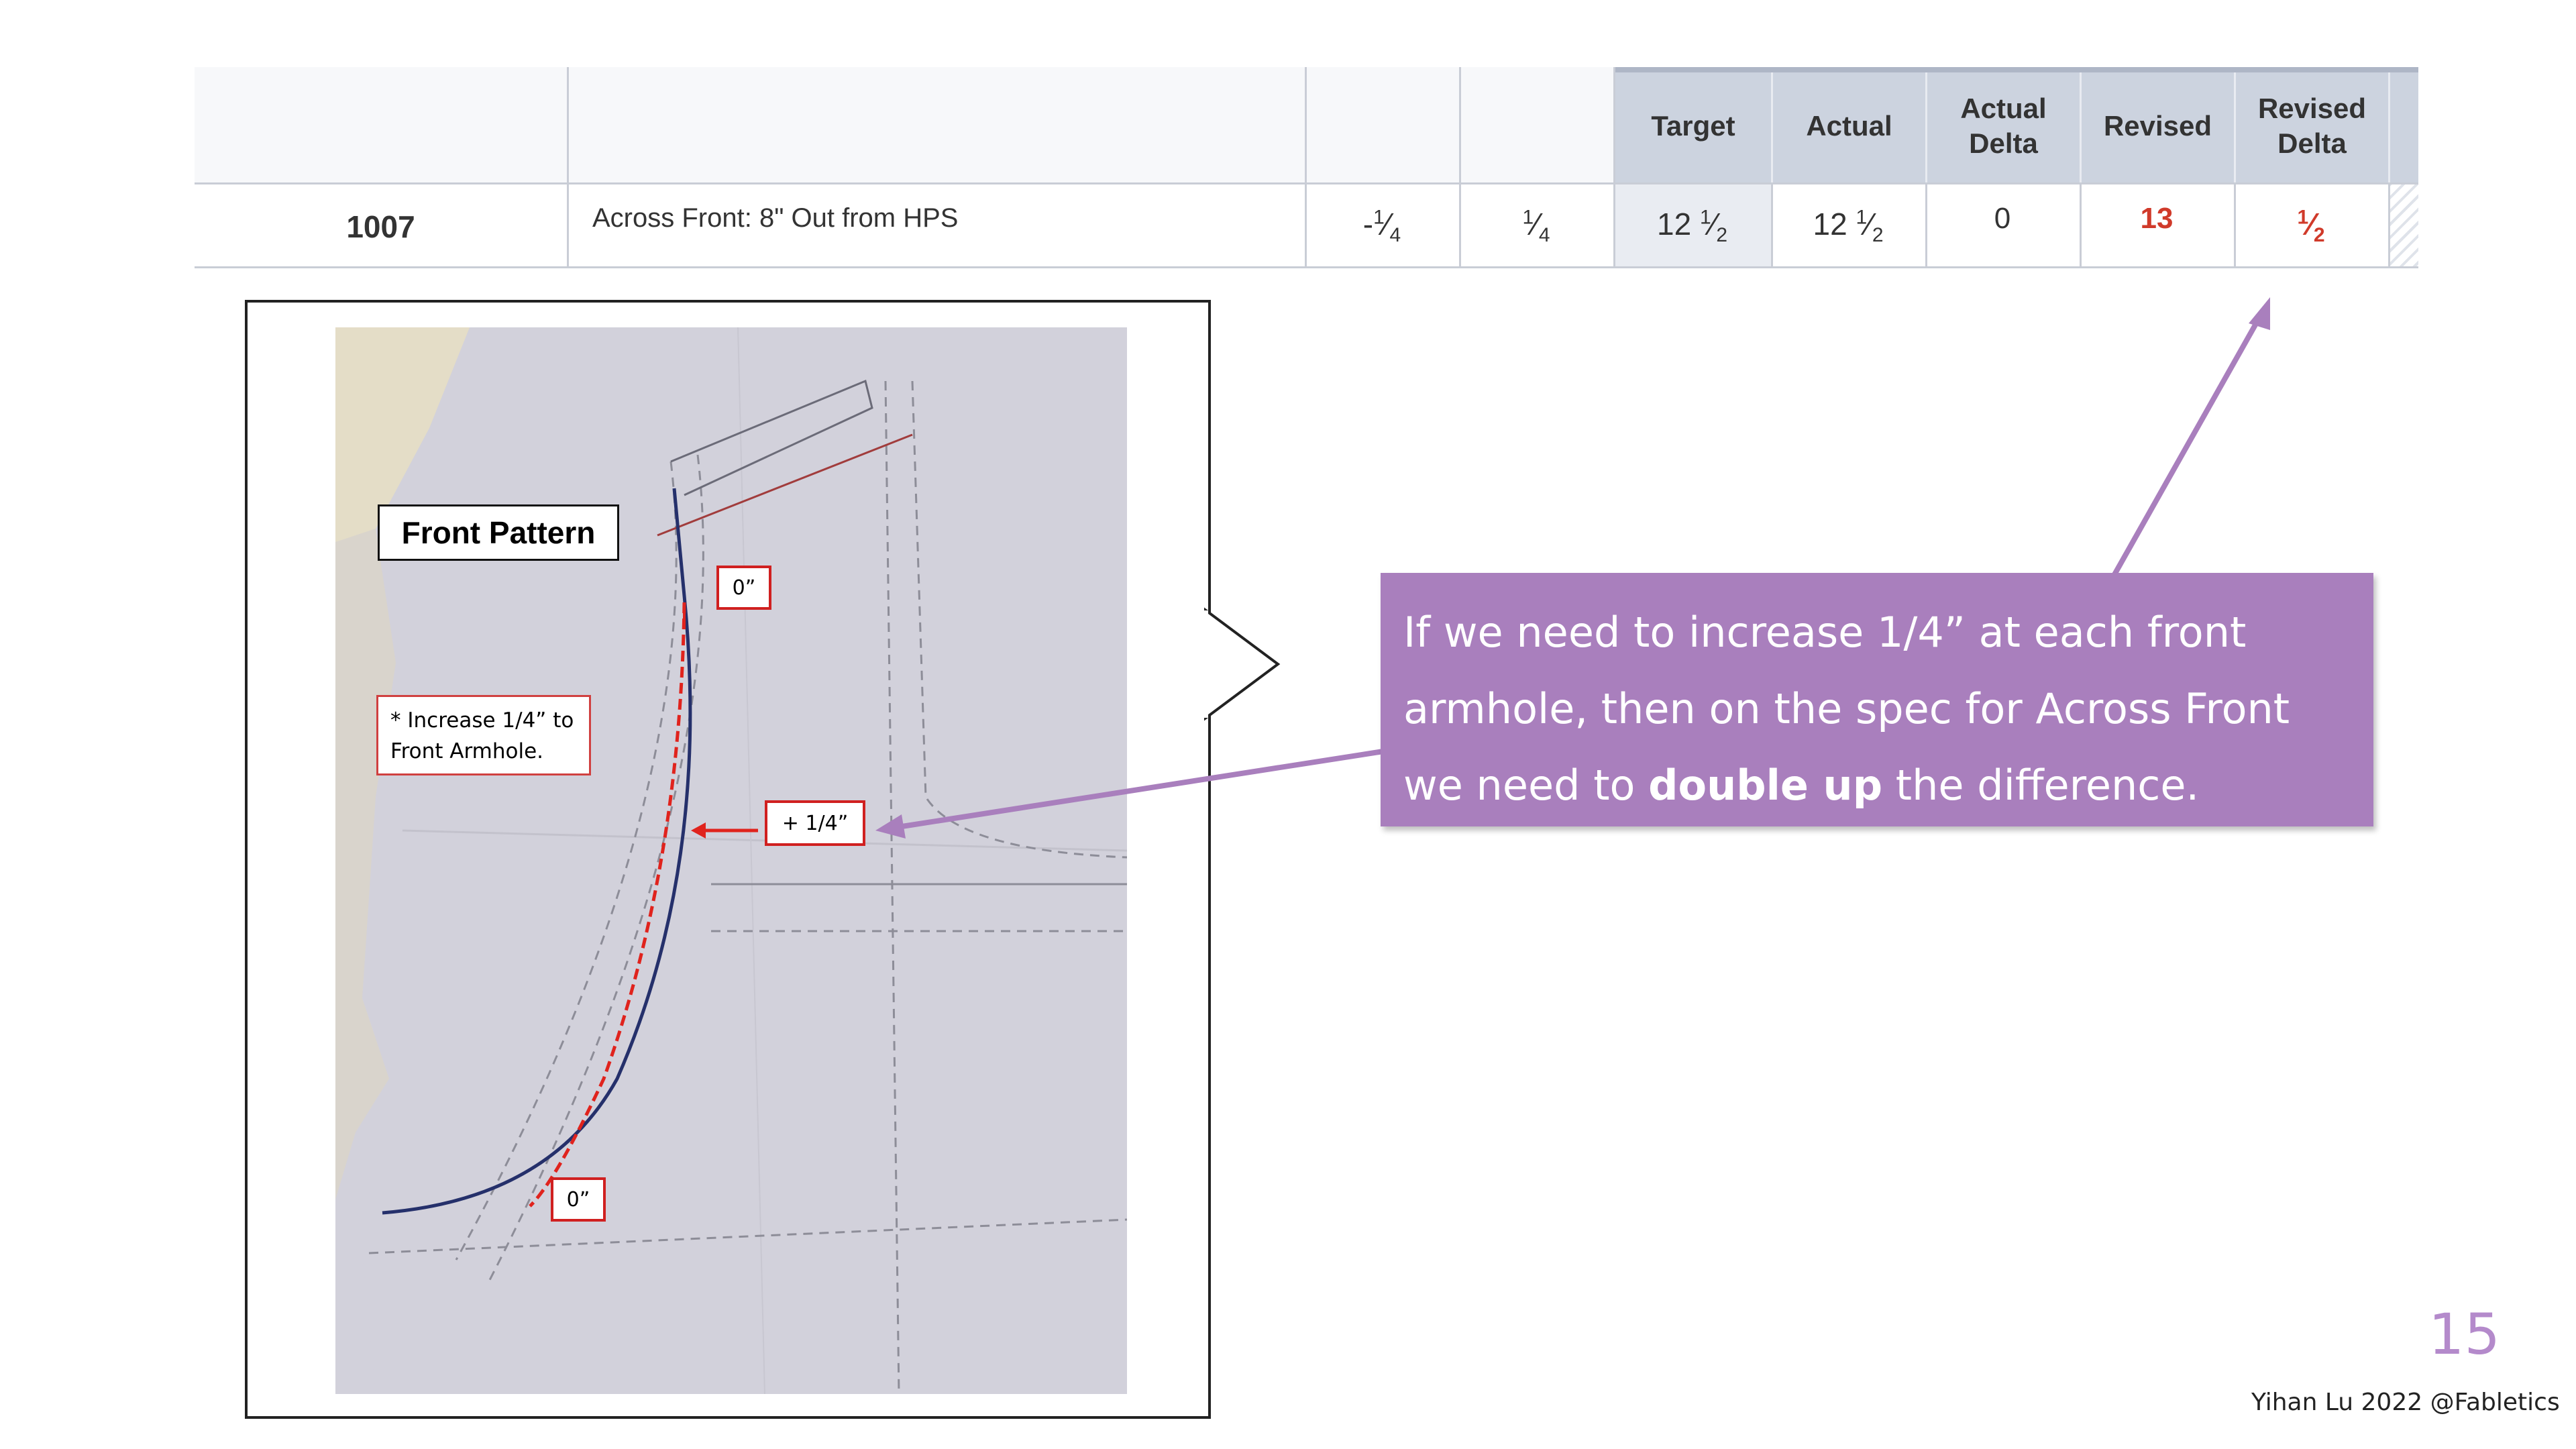  I want to click on callout-line3: we need to double up the difference., so click(1877, 785).